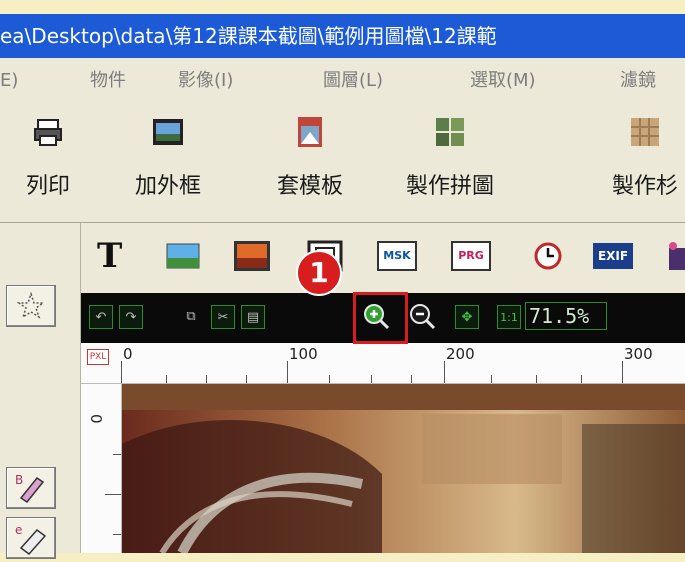  What do you see at coordinates (48, 186) in the screenshot?
I see `print-label: 列印` at bounding box center [48, 186].